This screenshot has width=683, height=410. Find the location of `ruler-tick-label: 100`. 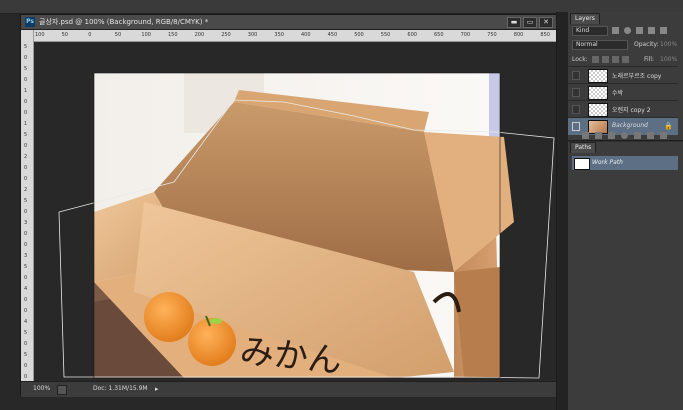

ruler-tick-label: 100 is located at coordinates (146, 35).